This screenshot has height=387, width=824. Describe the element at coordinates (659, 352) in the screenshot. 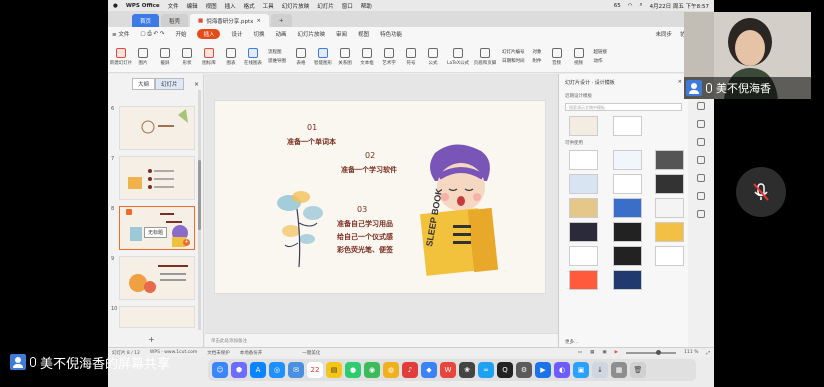

I see `zoom-knob` at that location.